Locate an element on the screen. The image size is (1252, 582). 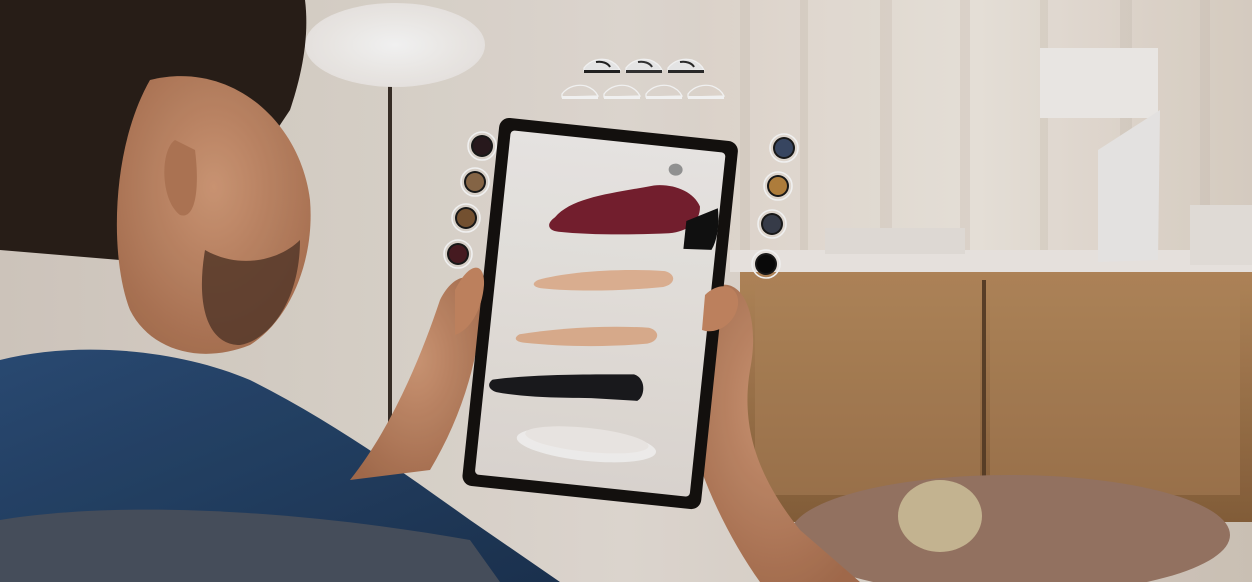
color-swatch-burgundy is located at coordinates (458, 254).